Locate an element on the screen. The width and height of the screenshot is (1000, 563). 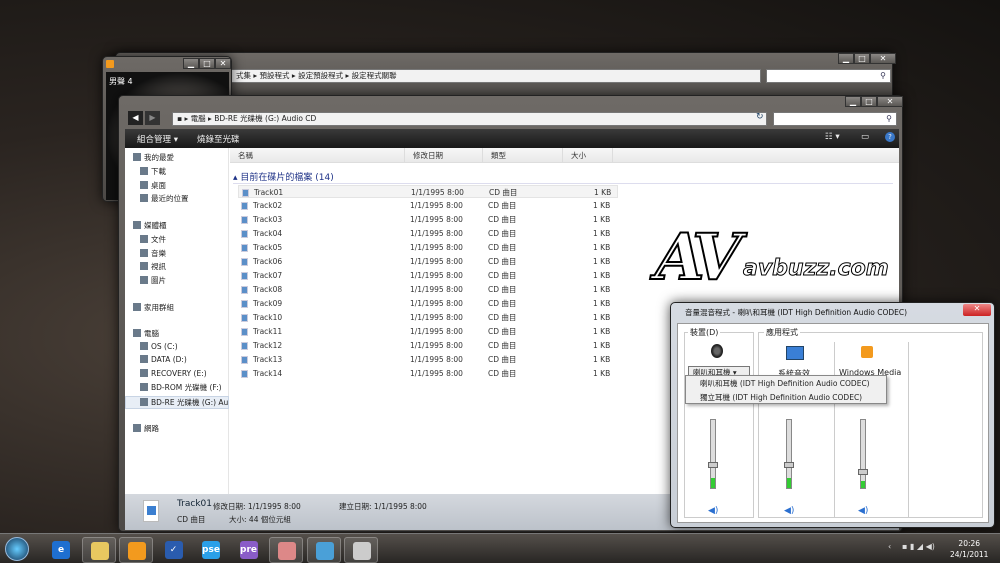
cd-track-icon is located at coordinates (244, 206).